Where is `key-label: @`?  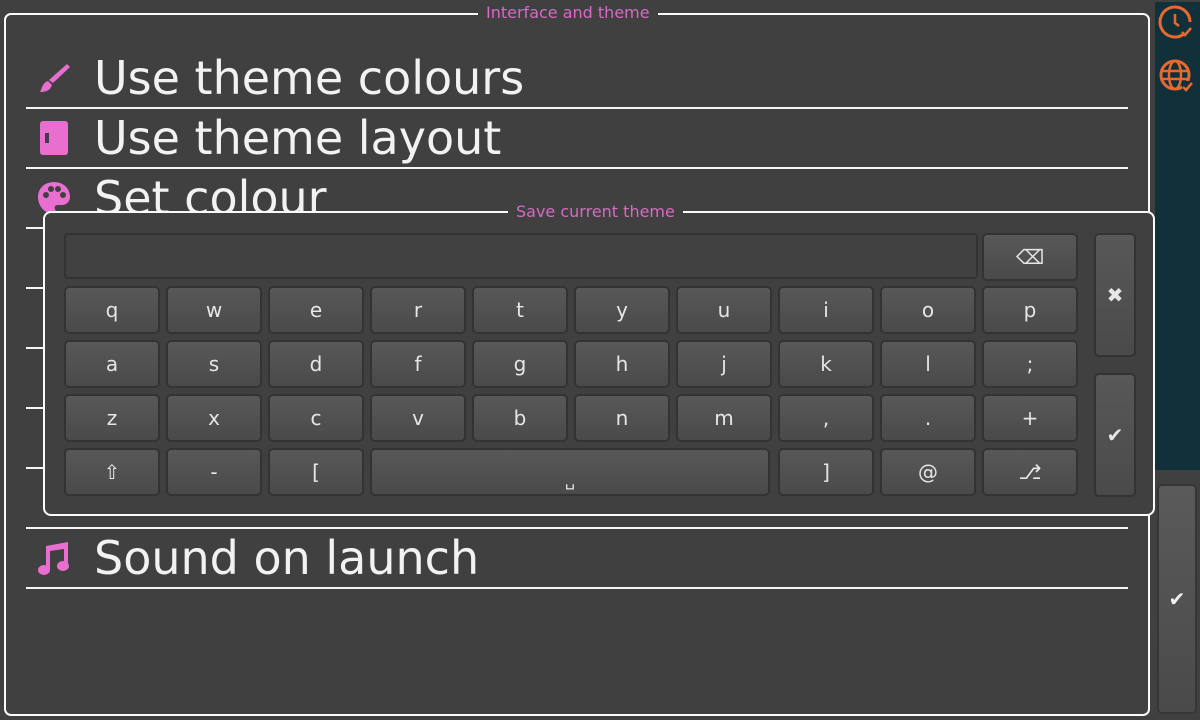 key-label: @ is located at coordinates (928, 472).